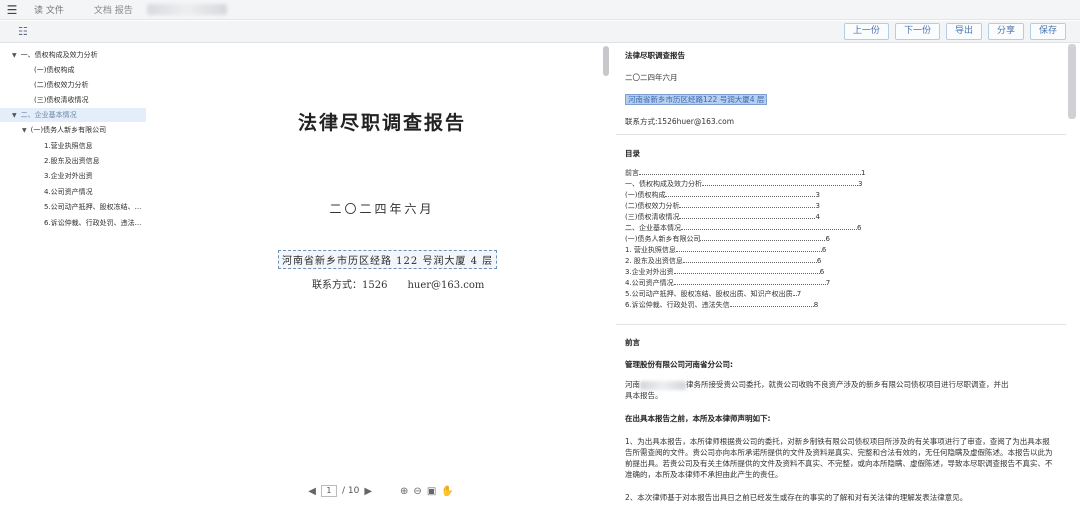 The width and height of the screenshot is (1080, 515). What do you see at coordinates (381, 123) in the screenshot?
I see `document-title: 法律尽职调查报告` at bounding box center [381, 123].